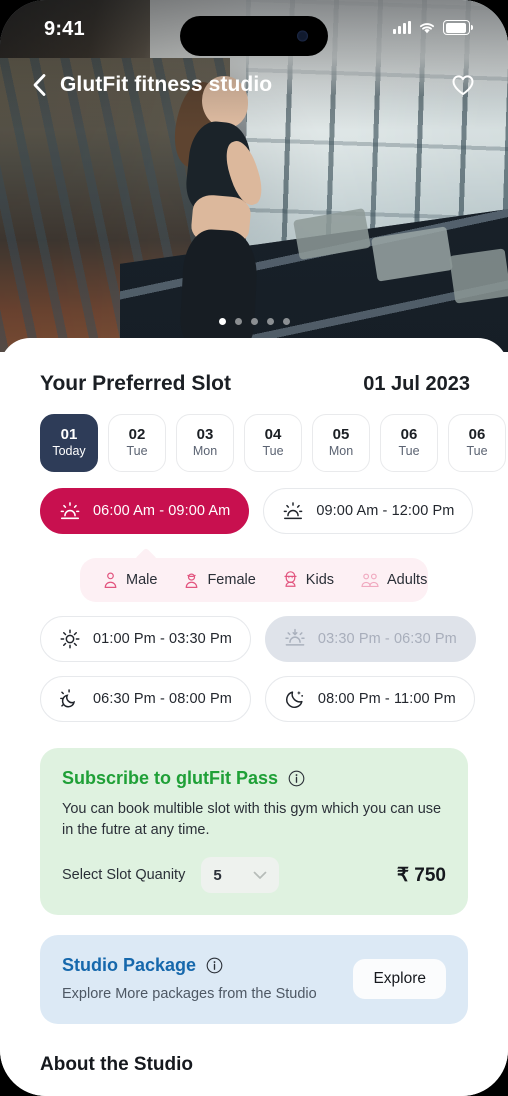  What do you see at coordinates (162, 511) in the screenshot?
I see `time-slot-label: 06:00 Am - 09:00 Am` at bounding box center [162, 511].